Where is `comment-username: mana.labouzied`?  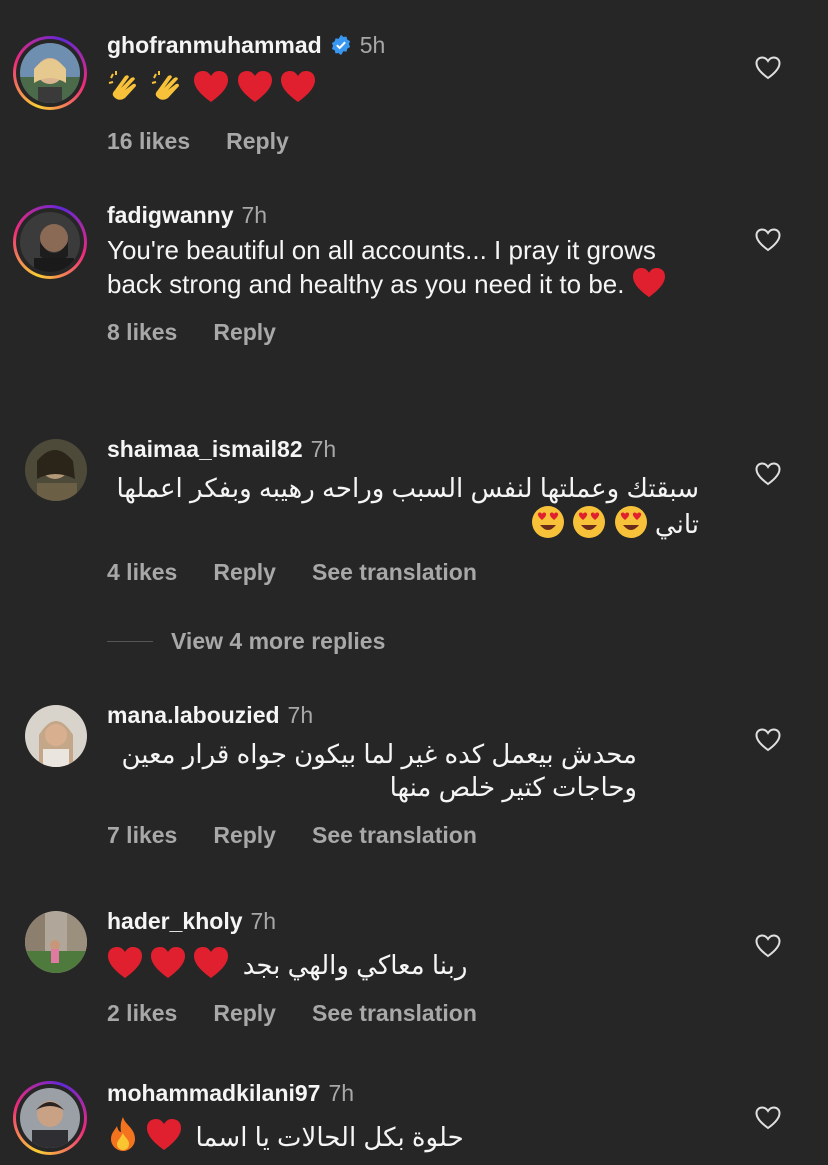 comment-username: mana.labouzied is located at coordinates (193, 715).